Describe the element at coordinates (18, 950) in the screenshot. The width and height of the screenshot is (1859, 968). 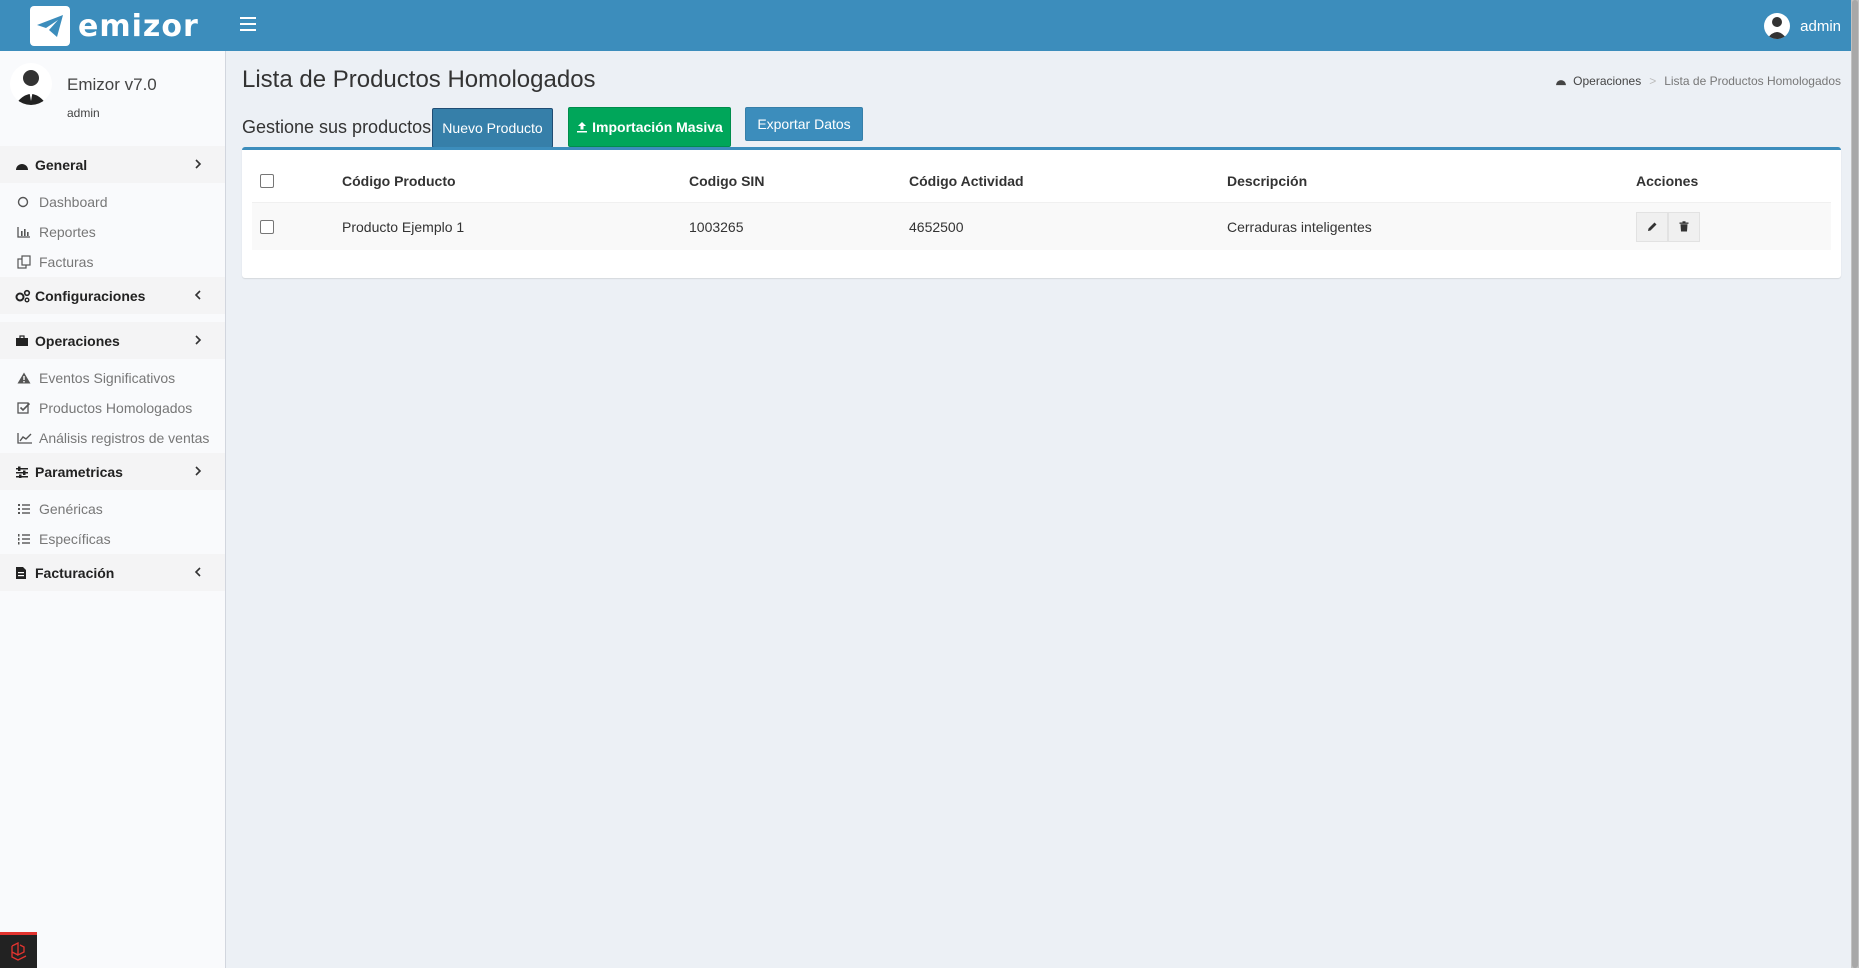
I see `laravel-debug-icon` at that location.